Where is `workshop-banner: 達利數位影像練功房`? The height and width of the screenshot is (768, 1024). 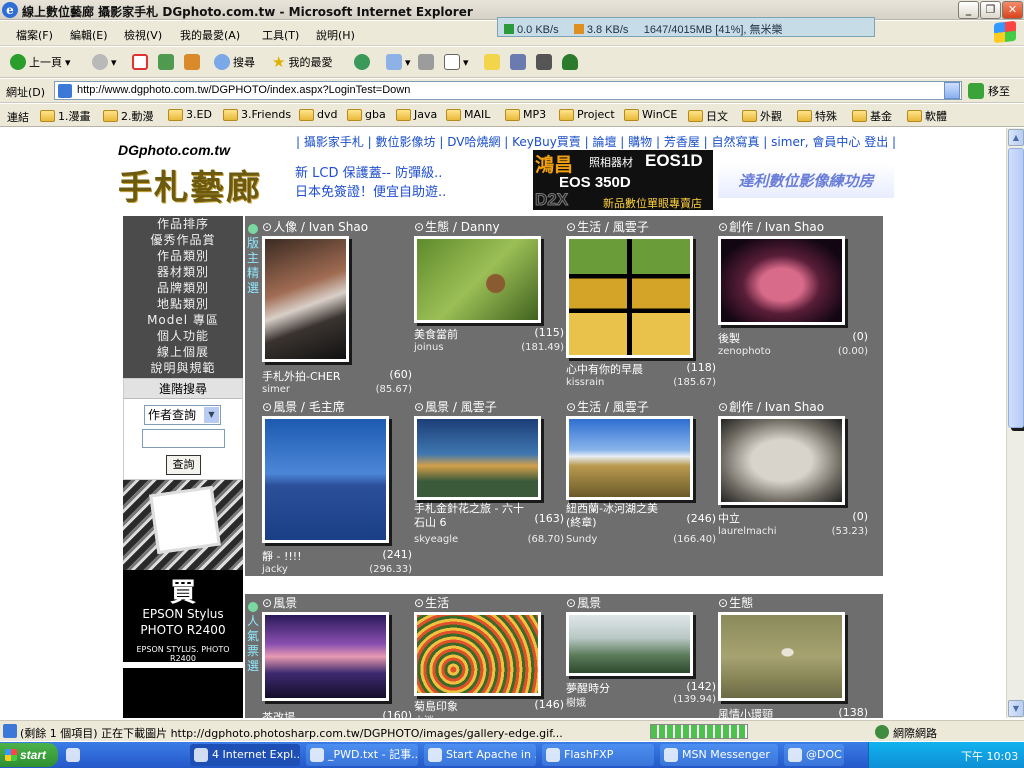 workshop-banner: 達利數位影像練功房 is located at coordinates (806, 181).